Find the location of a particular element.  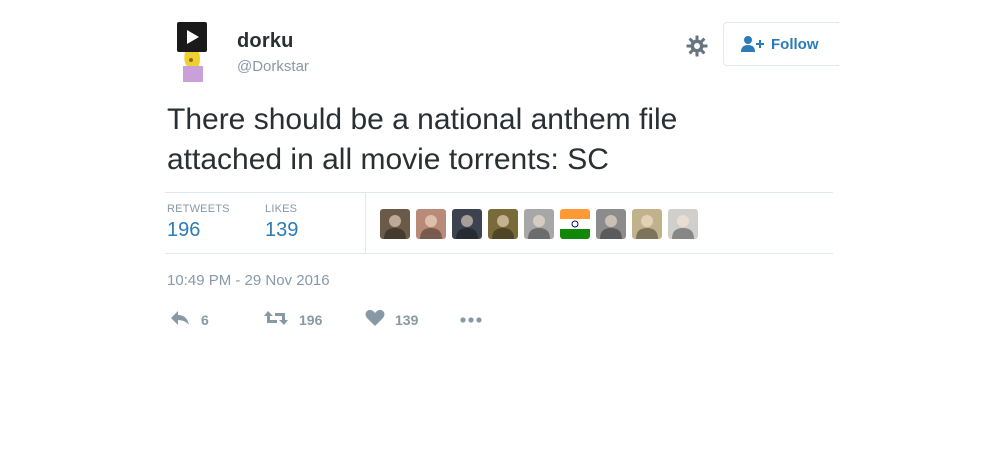

user-name: dorku is located at coordinates (265, 41).